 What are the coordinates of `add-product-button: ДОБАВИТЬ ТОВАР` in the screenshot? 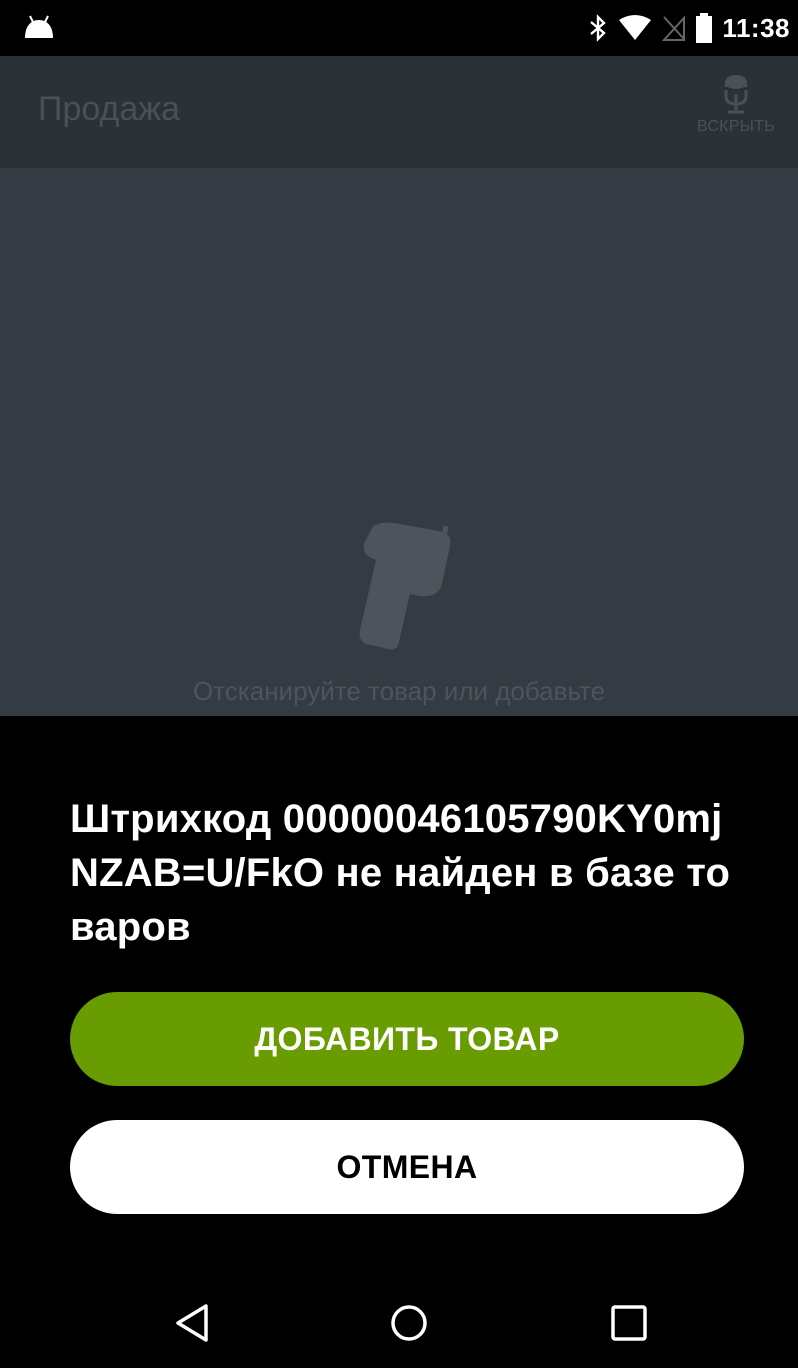 It's located at (407, 1039).